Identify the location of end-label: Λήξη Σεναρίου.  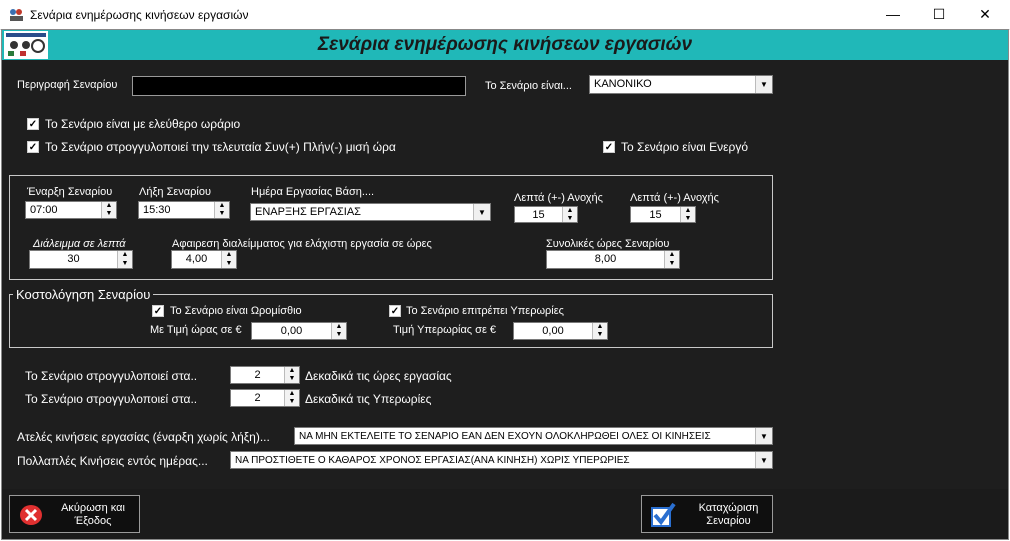
(175, 192).